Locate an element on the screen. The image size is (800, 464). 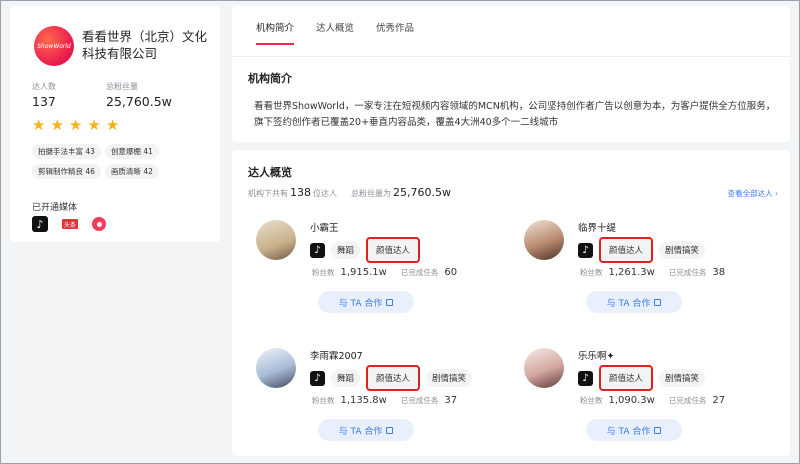
review-tag: 创意爆棚 41 is located at coordinates (131, 151).